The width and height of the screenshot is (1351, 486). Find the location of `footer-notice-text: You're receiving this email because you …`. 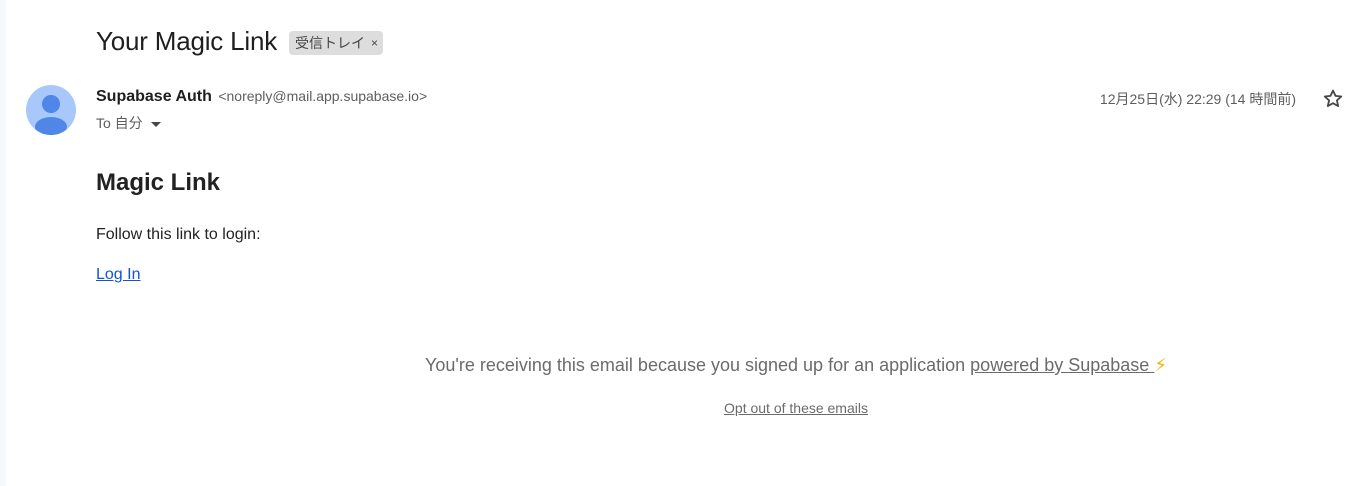

footer-notice-text: You're receiving this email because you … is located at coordinates (698, 365).